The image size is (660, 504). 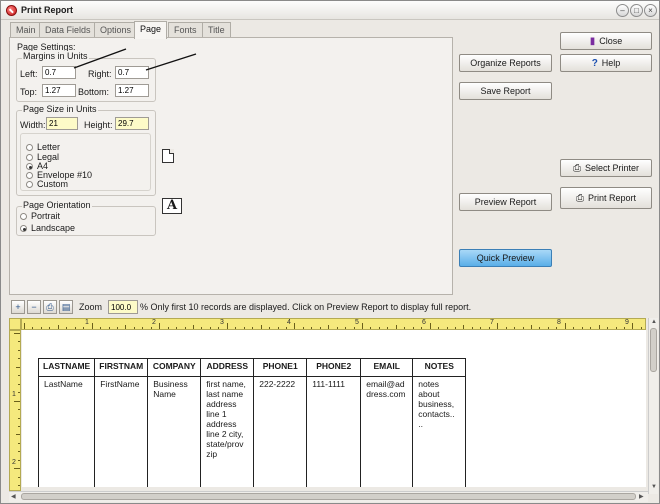 What do you see at coordinates (424, 322) in the screenshot?
I see `ruler-h-number: 6` at bounding box center [424, 322].